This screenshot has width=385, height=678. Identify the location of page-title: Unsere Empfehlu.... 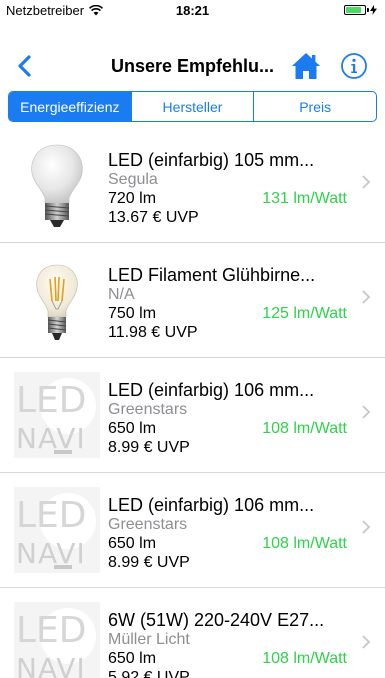
(192, 66).